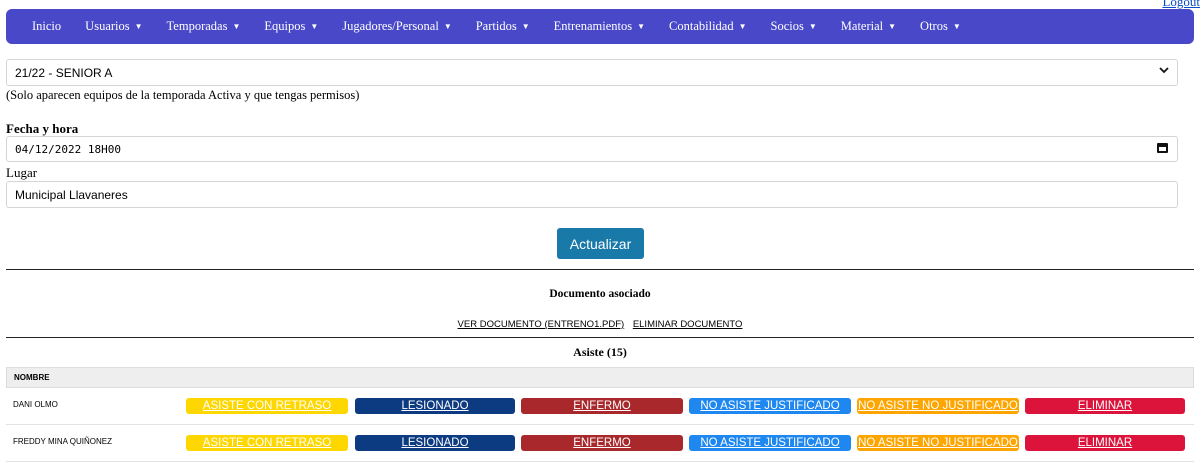  I want to click on nav-item-label: Inicio, so click(47, 26).